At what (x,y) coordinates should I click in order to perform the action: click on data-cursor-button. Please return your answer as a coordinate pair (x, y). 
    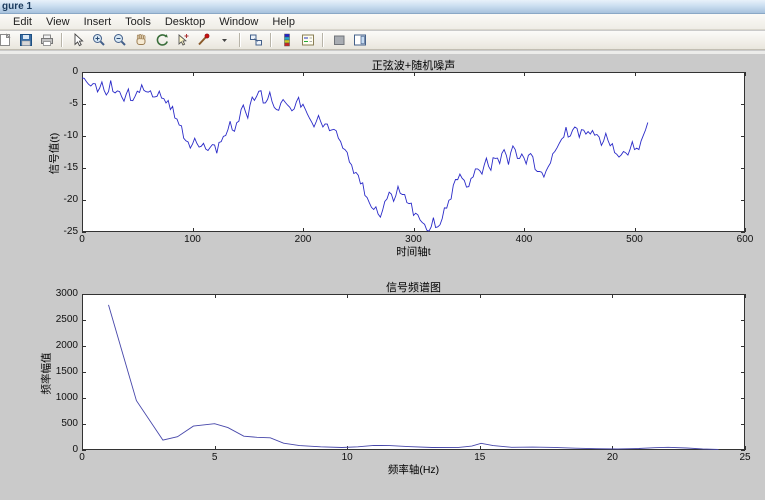
    Looking at the image, I should click on (182, 40).